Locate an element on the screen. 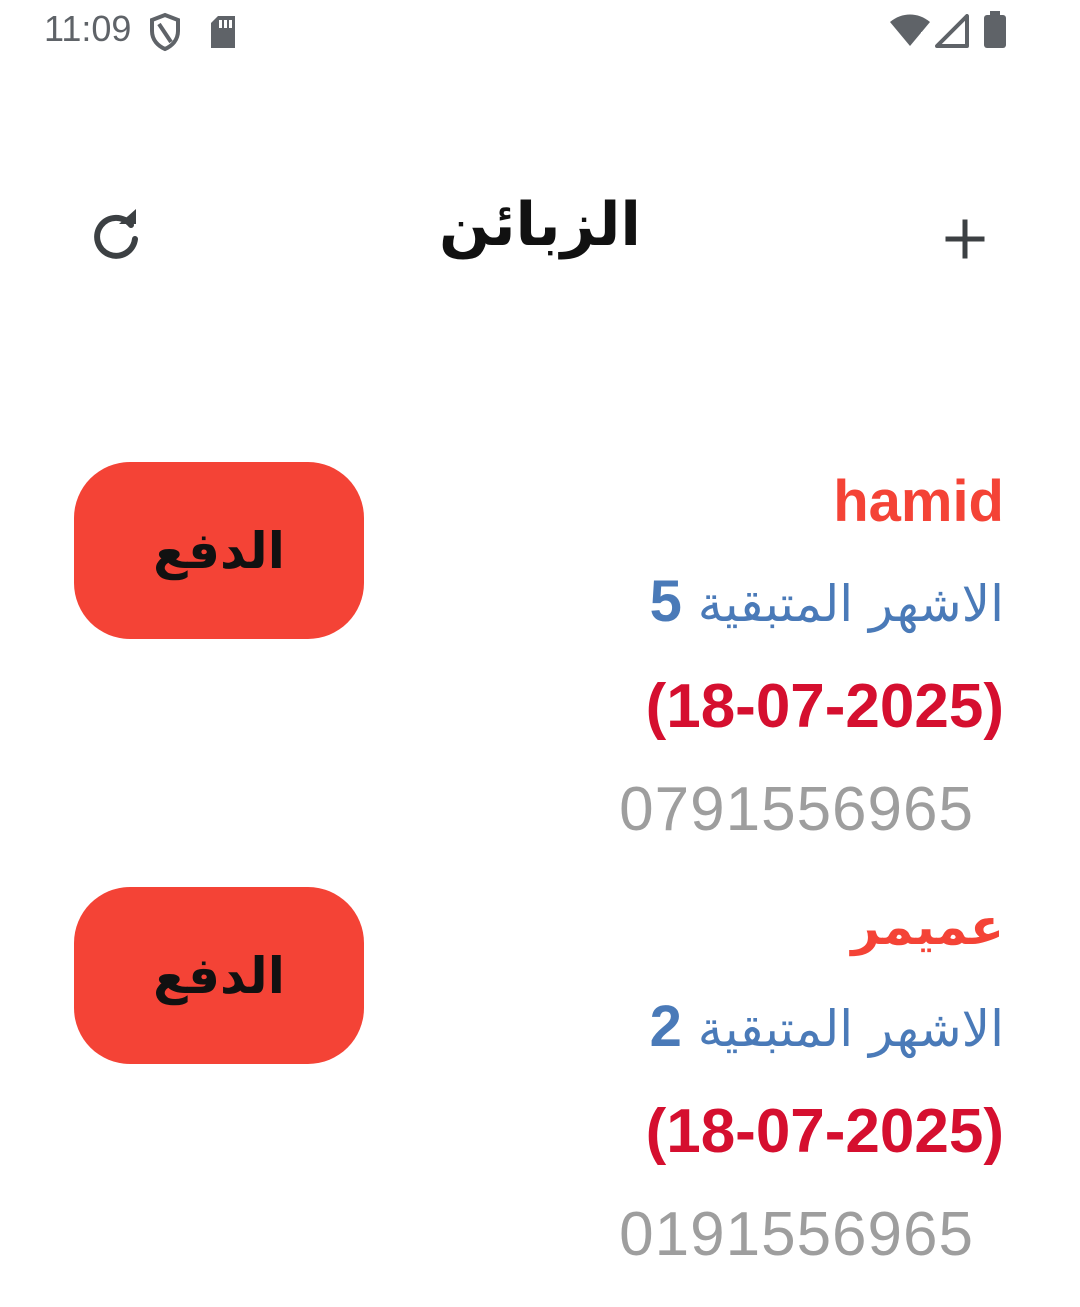 The image size is (1080, 1307). shield-icon is located at coordinates (165, 34).